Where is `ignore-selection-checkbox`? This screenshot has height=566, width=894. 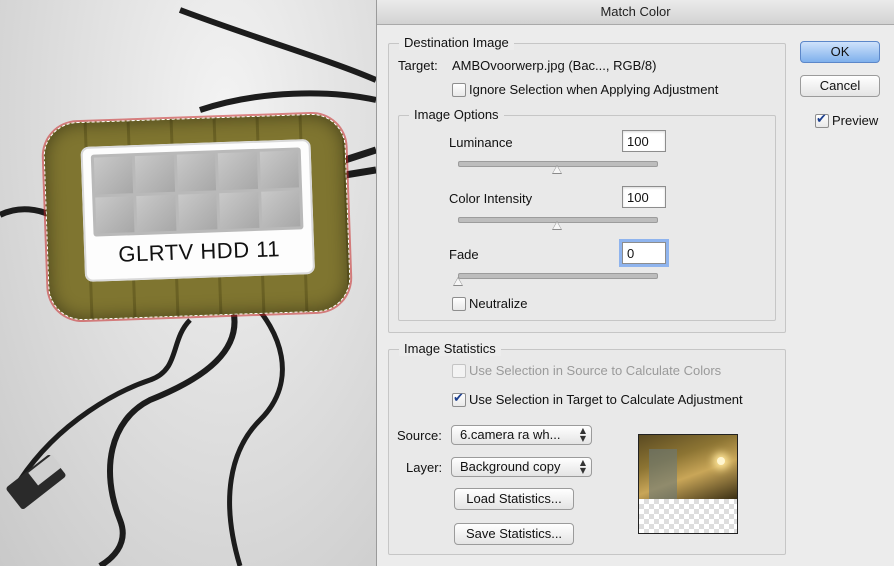
ignore-selection-checkbox is located at coordinates (459, 90).